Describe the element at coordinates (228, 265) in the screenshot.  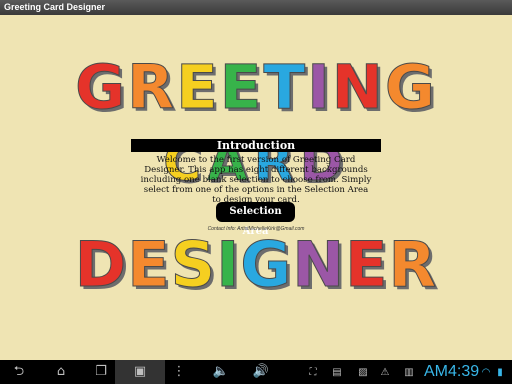
I see `designer-letter: I` at that location.